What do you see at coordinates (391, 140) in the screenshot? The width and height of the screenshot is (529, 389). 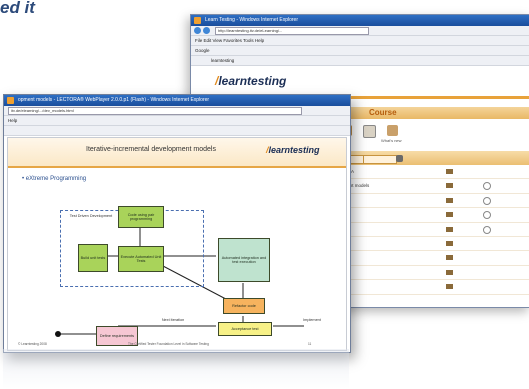 I see `whats-new-caption: What's new` at bounding box center [391, 140].